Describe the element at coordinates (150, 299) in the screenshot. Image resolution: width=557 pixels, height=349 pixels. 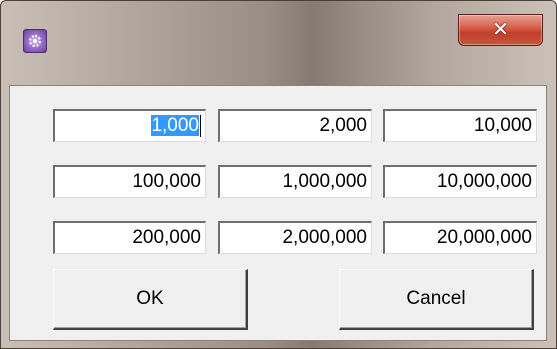
I see `ok-button: OK` at that location.